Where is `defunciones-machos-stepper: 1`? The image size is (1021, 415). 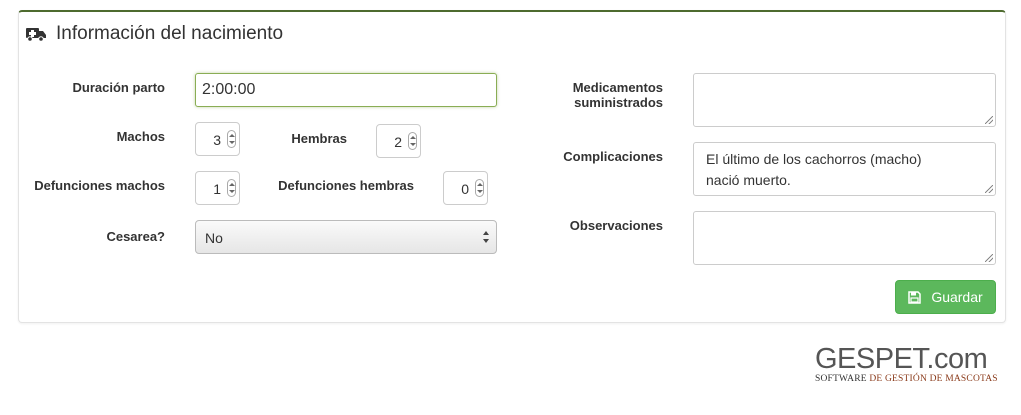 defunciones-machos-stepper: 1 is located at coordinates (217, 188).